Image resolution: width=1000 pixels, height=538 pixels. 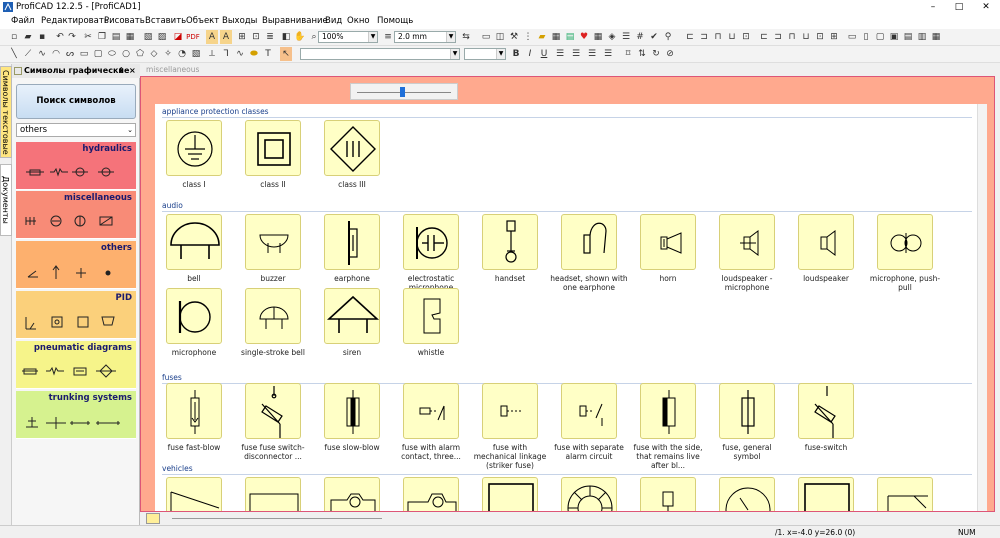 What do you see at coordinates (6, 200) in the screenshot?
I see `tab-documents: Документы` at bounding box center [6, 200].